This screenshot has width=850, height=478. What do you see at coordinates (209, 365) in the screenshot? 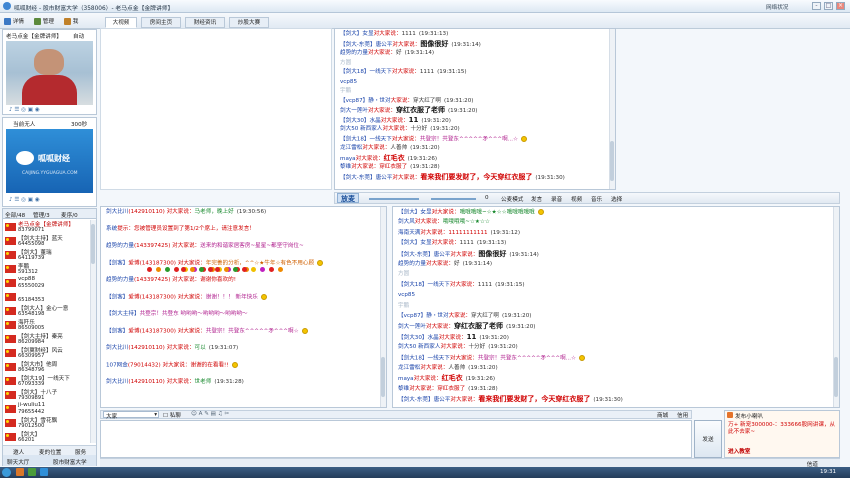
I see `chat-message: 谢谢的在看看!!` at bounding box center [209, 365].